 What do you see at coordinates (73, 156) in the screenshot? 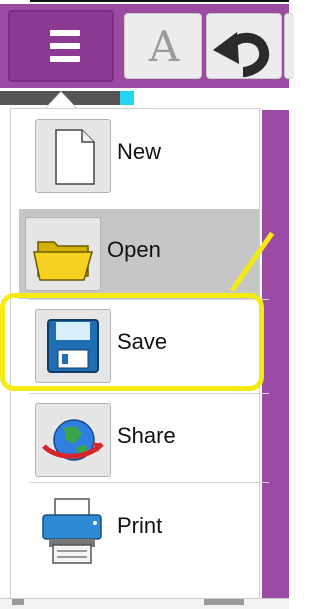
I see `new-document-icon` at bounding box center [73, 156].